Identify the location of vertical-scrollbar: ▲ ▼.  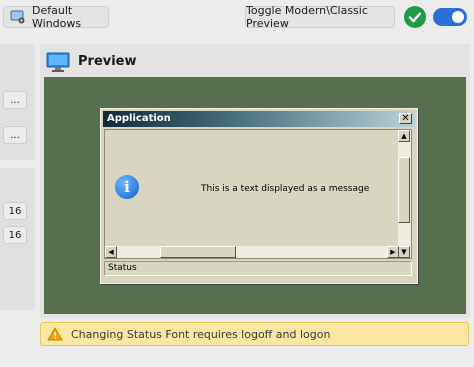
(404, 194).